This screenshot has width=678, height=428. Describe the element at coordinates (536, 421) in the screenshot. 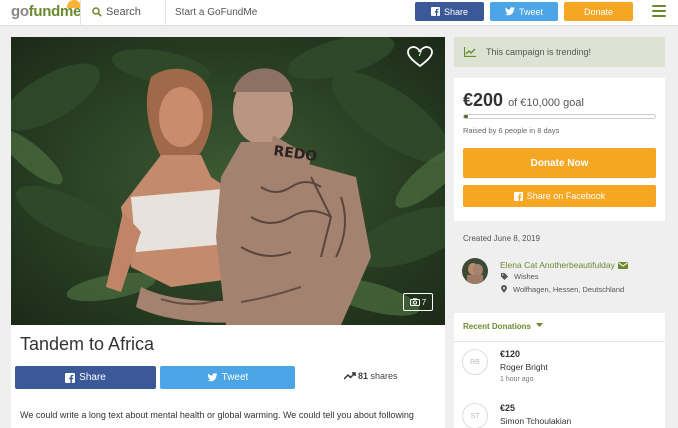

I see `donor-name: Simon Tchoulakian` at that location.